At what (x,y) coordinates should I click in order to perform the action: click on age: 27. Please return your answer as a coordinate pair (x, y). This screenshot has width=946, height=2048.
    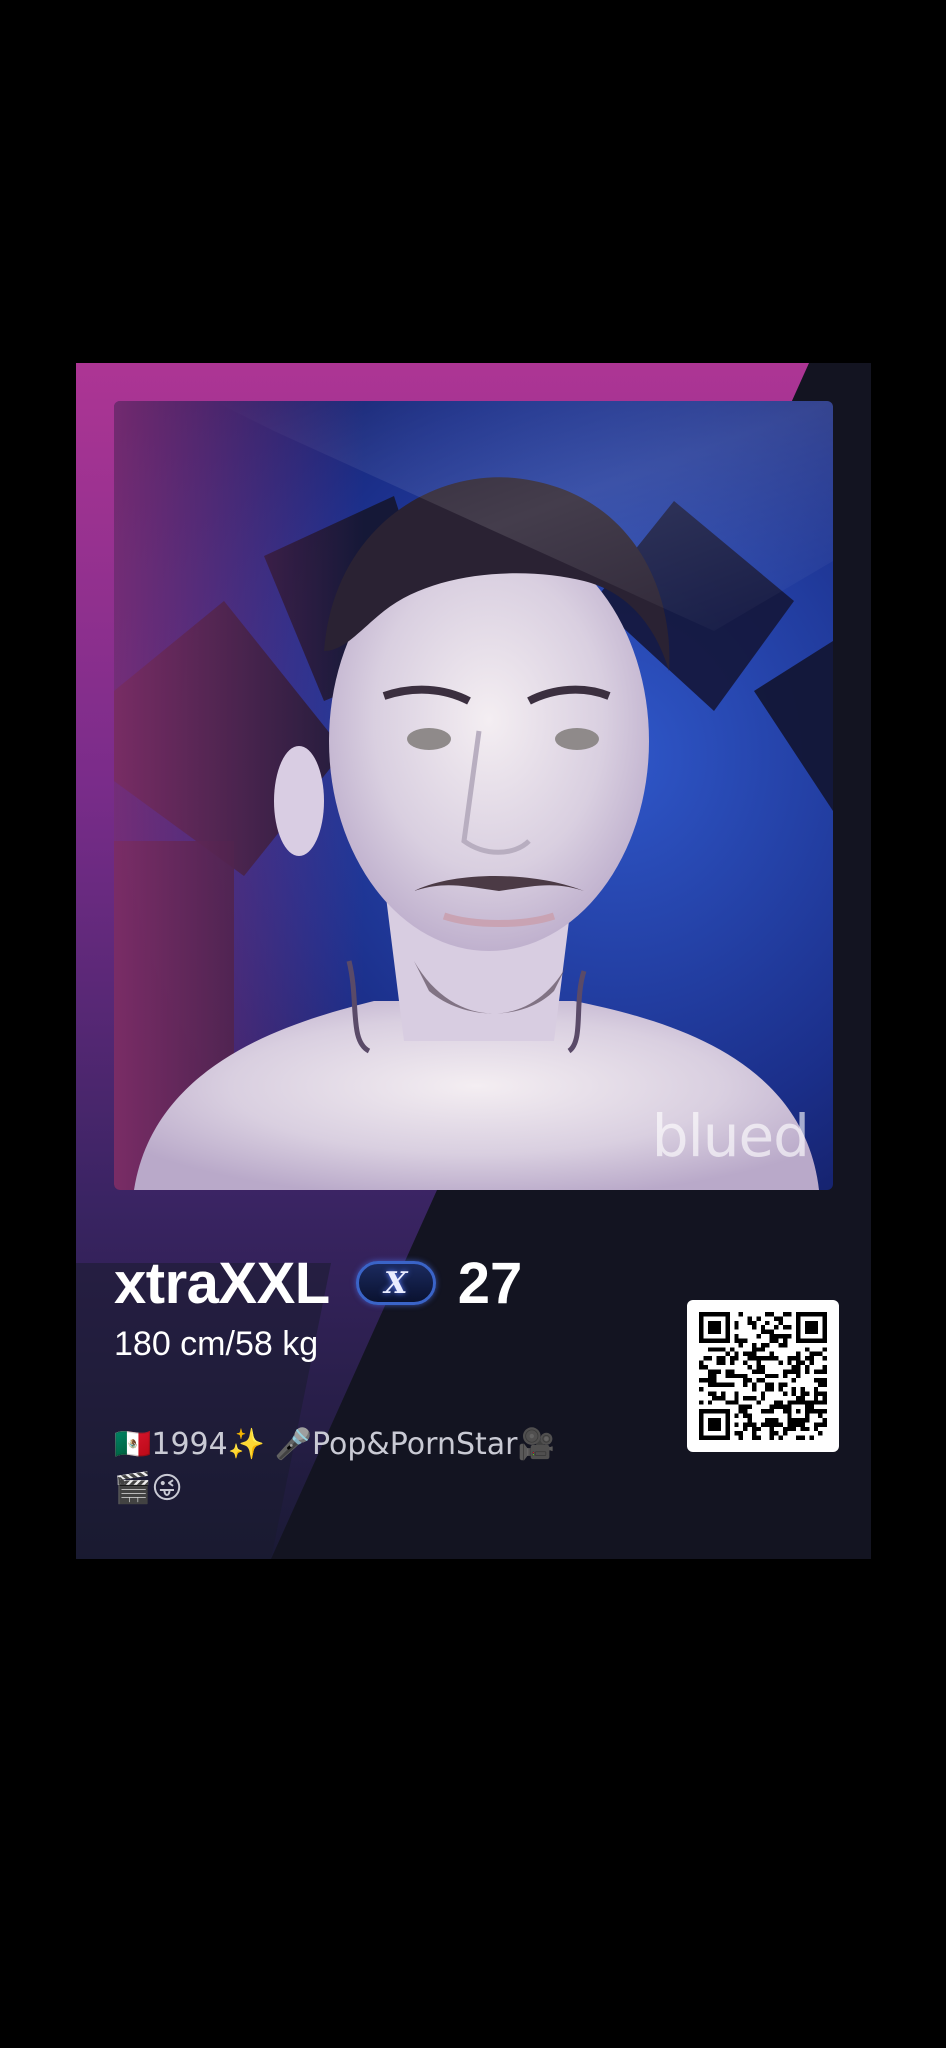
    Looking at the image, I should click on (490, 1283).